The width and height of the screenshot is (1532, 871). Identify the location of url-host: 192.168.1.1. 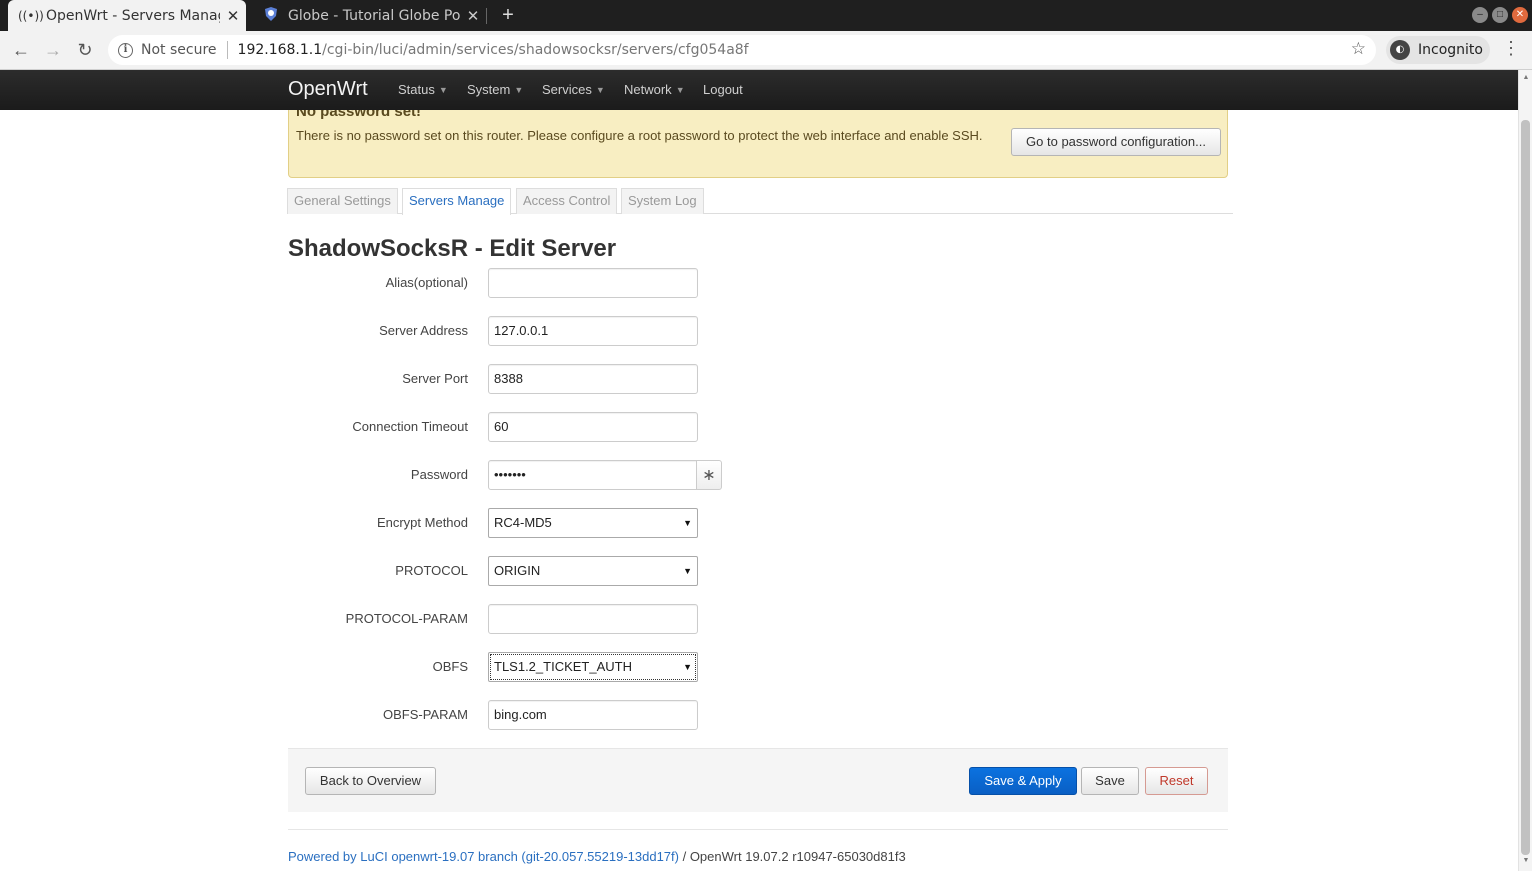
(280, 50).